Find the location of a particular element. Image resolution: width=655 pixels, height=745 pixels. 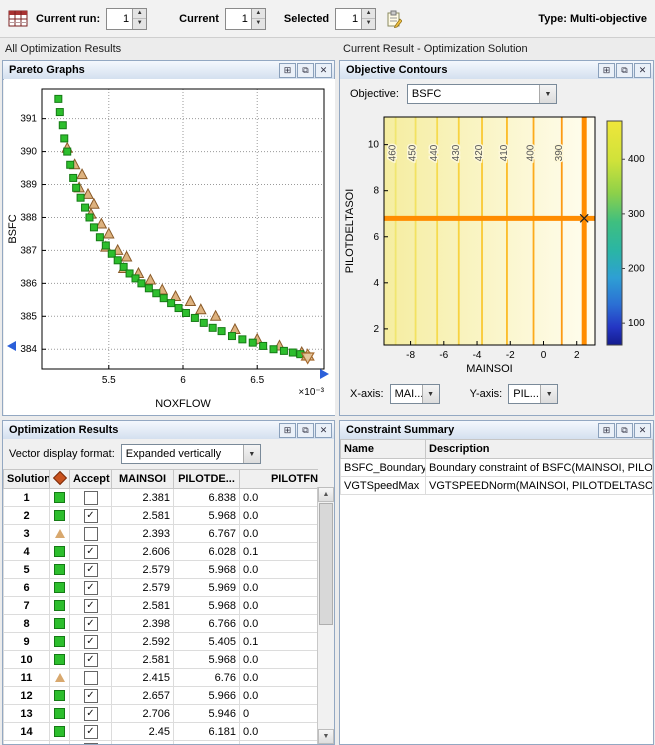

solution-cell: 7 is located at coordinates (26, 605).